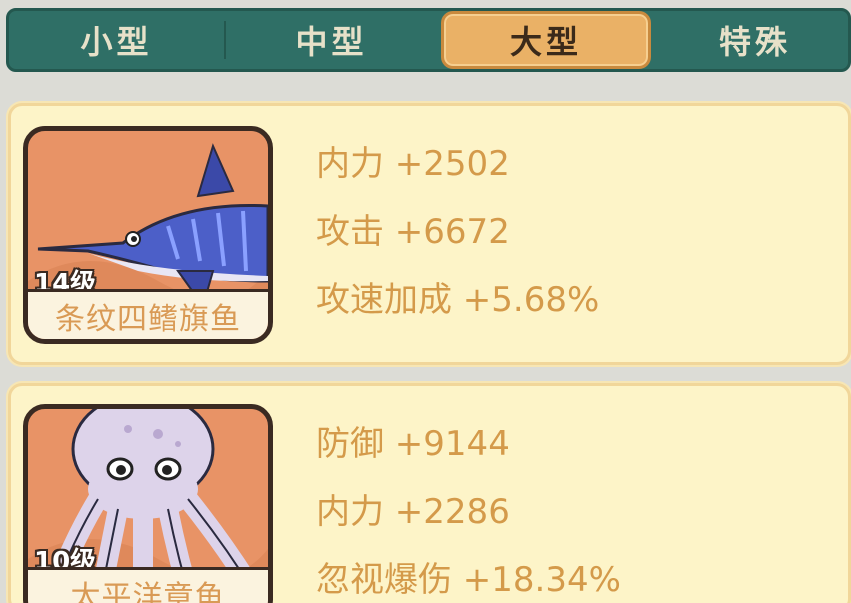 The image size is (851, 603). What do you see at coordinates (413, 164) in the screenshot?
I see `stat-line: 内力 +2502` at bounding box center [413, 164].